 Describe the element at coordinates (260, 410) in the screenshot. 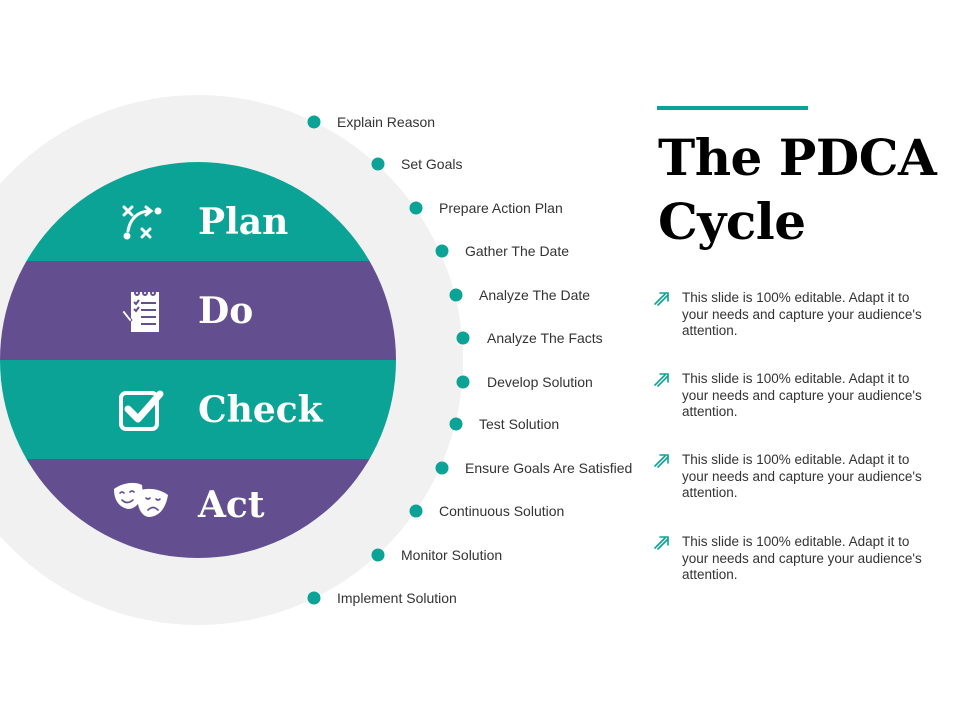

I see `phase-check-label: Check` at that location.